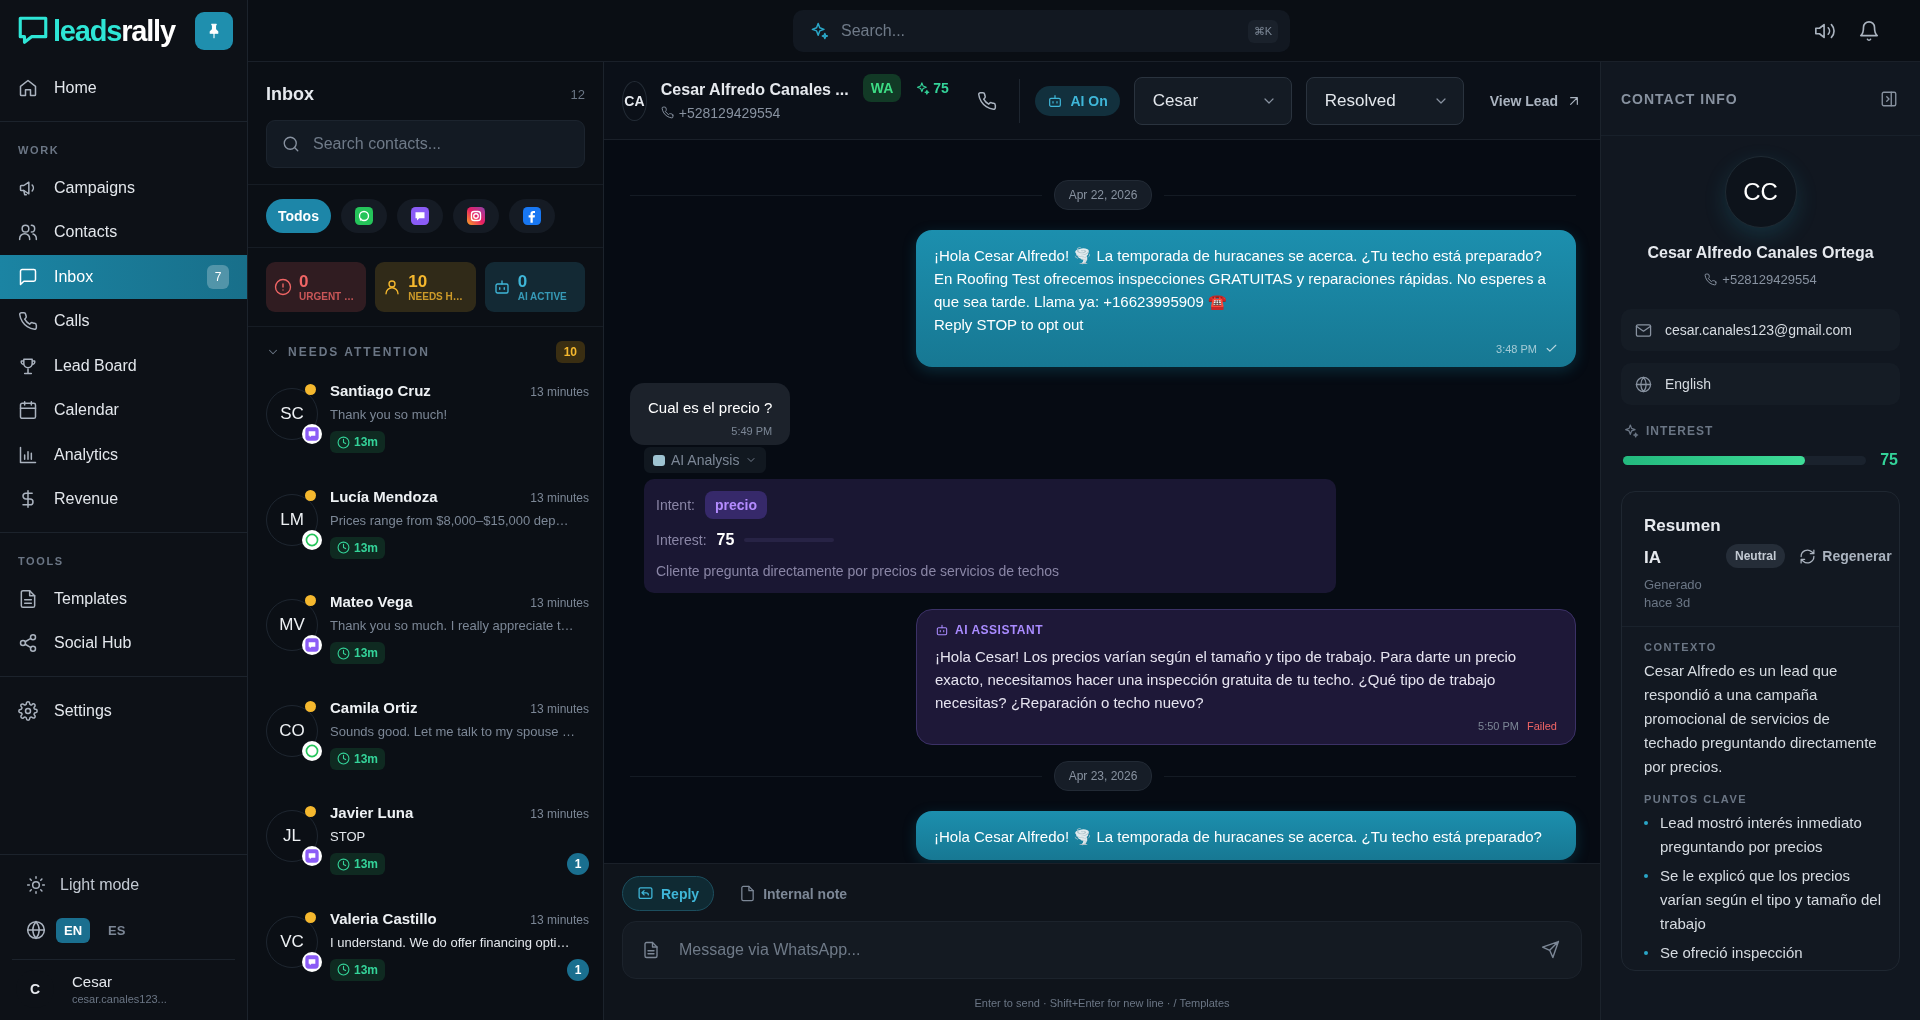 This screenshot has width=1920, height=1020. What do you see at coordinates (384, 496) in the screenshot?
I see `contact-name: Lucía Mendoza` at bounding box center [384, 496].